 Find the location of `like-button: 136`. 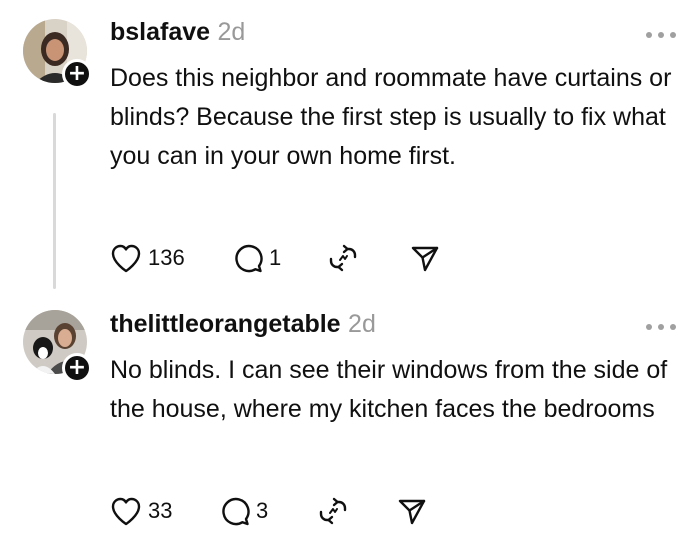

like-button: 136 is located at coordinates (147, 258).